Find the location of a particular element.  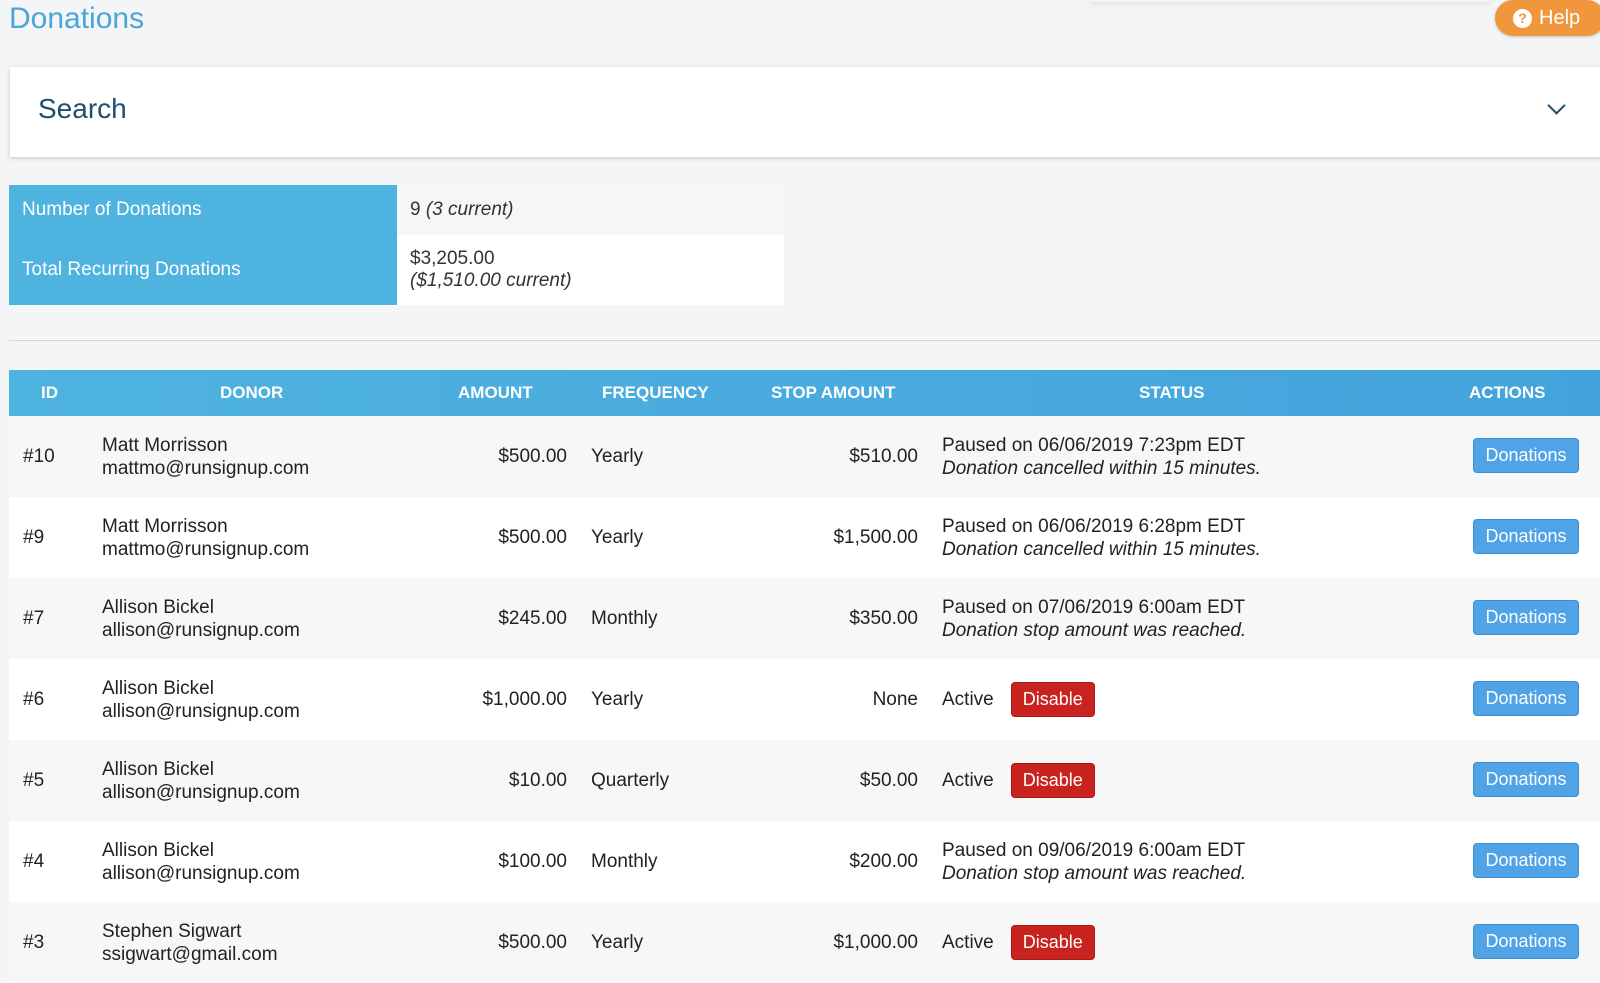

id-cell: #5 is located at coordinates (34, 780).